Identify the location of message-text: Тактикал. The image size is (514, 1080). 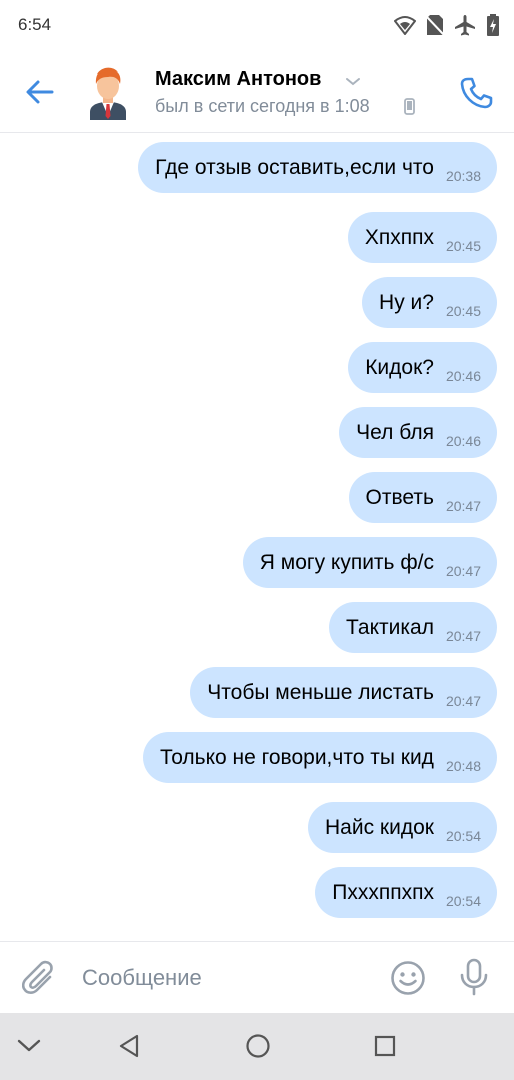
(390, 627).